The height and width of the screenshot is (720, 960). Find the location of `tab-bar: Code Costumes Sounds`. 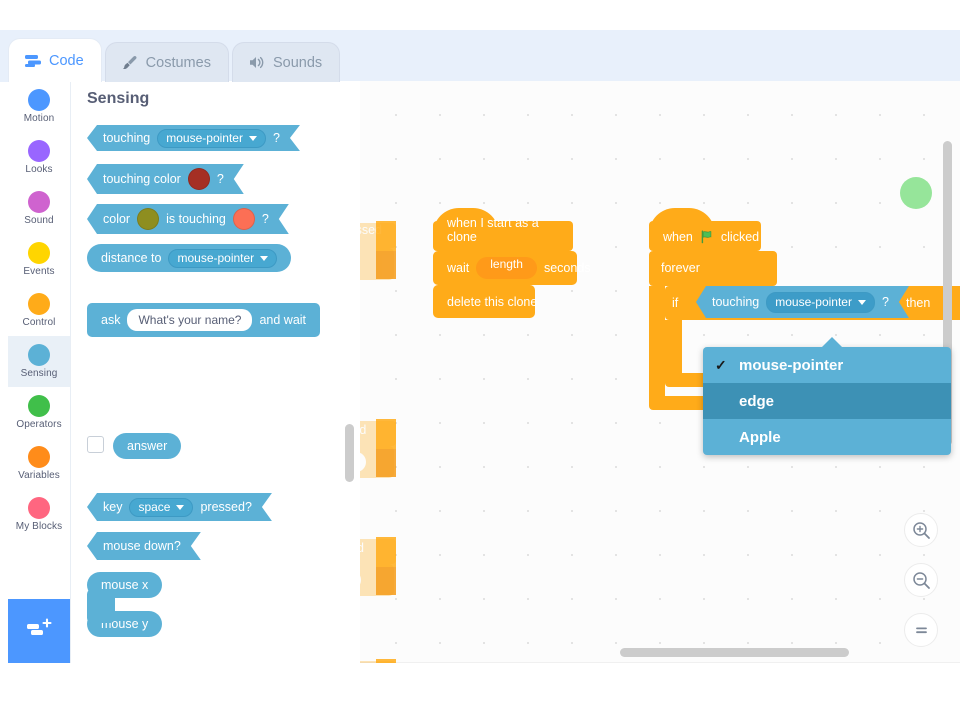

tab-bar: Code Costumes Sounds is located at coordinates (175, 60).